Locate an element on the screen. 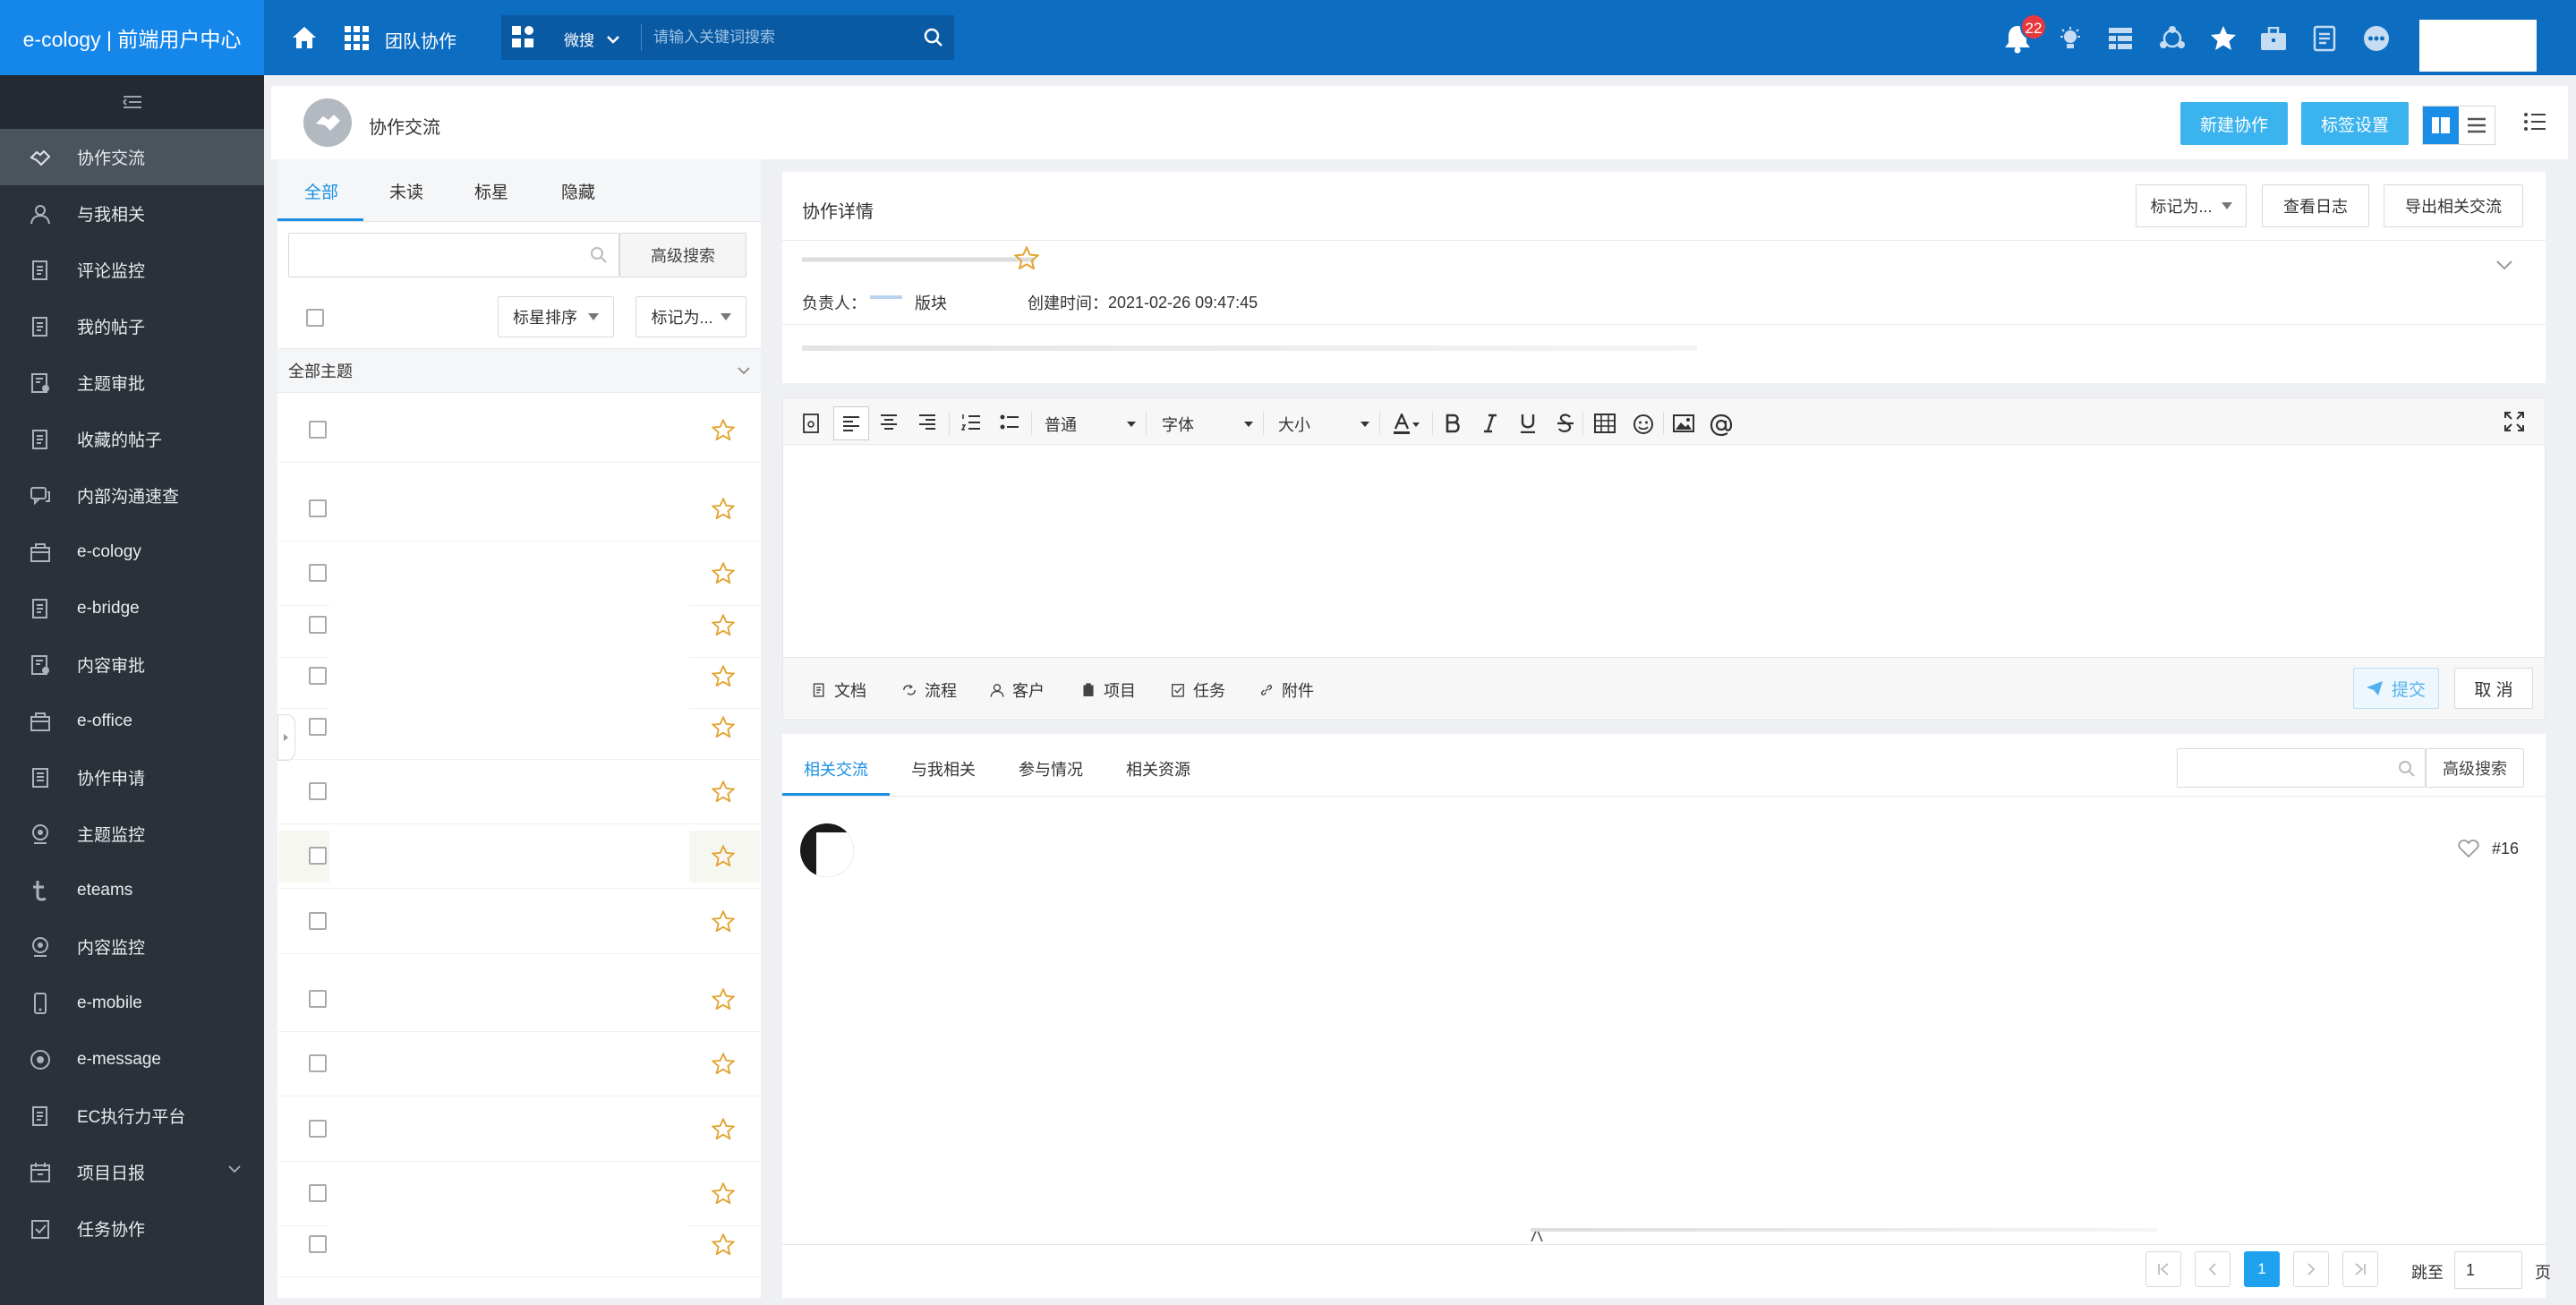  options-list-icon is located at coordinates (2534, 121).